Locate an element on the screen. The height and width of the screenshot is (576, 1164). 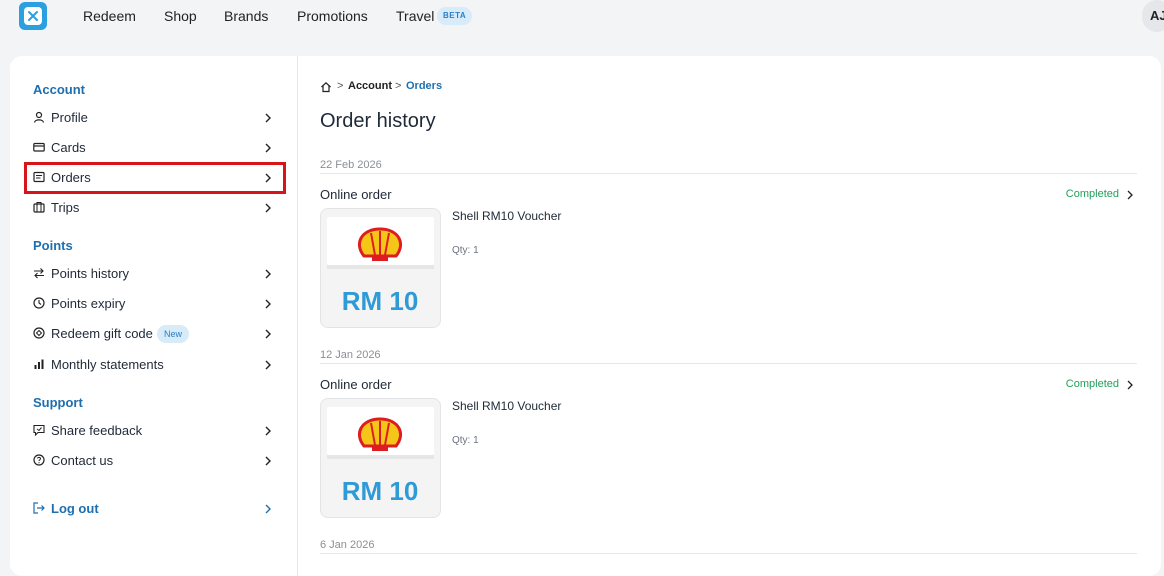
logout-label: Log out is located at coordinates (75, 508).